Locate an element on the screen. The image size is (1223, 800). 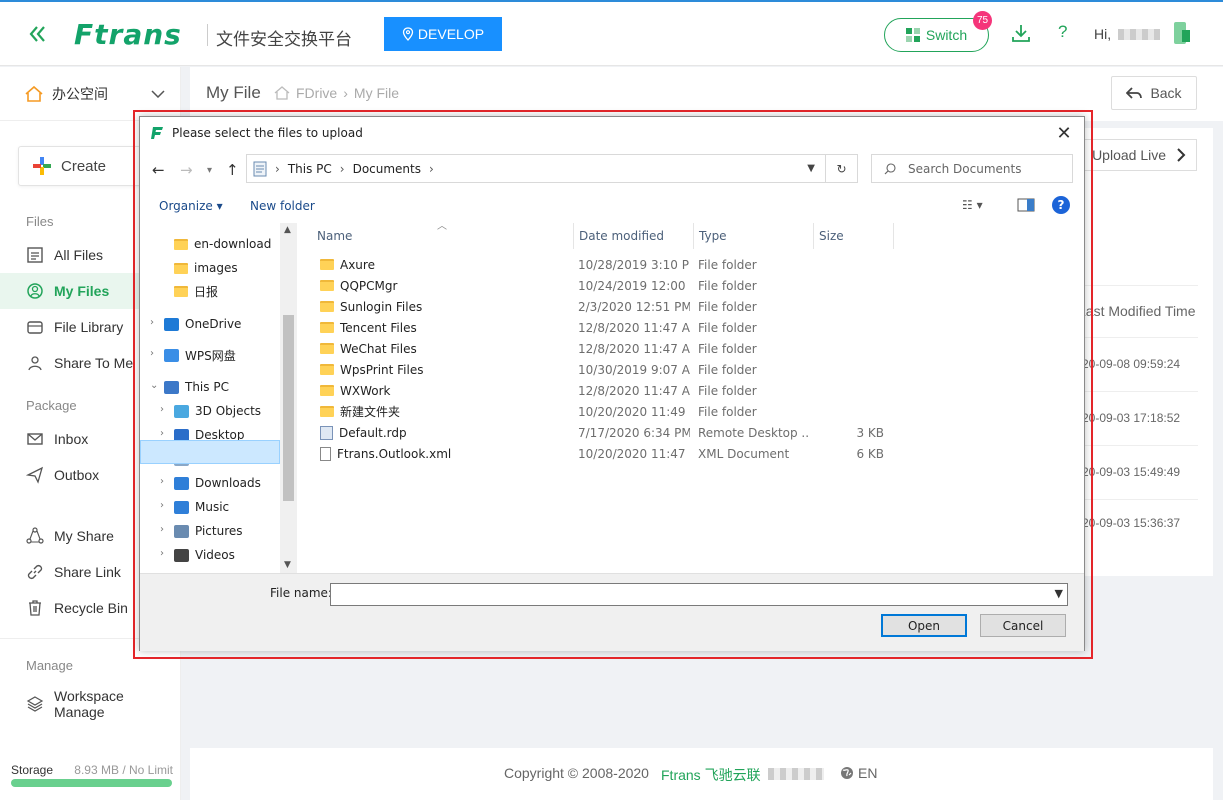
collapse-sidebar-icon is located at coordinates (38, 35).